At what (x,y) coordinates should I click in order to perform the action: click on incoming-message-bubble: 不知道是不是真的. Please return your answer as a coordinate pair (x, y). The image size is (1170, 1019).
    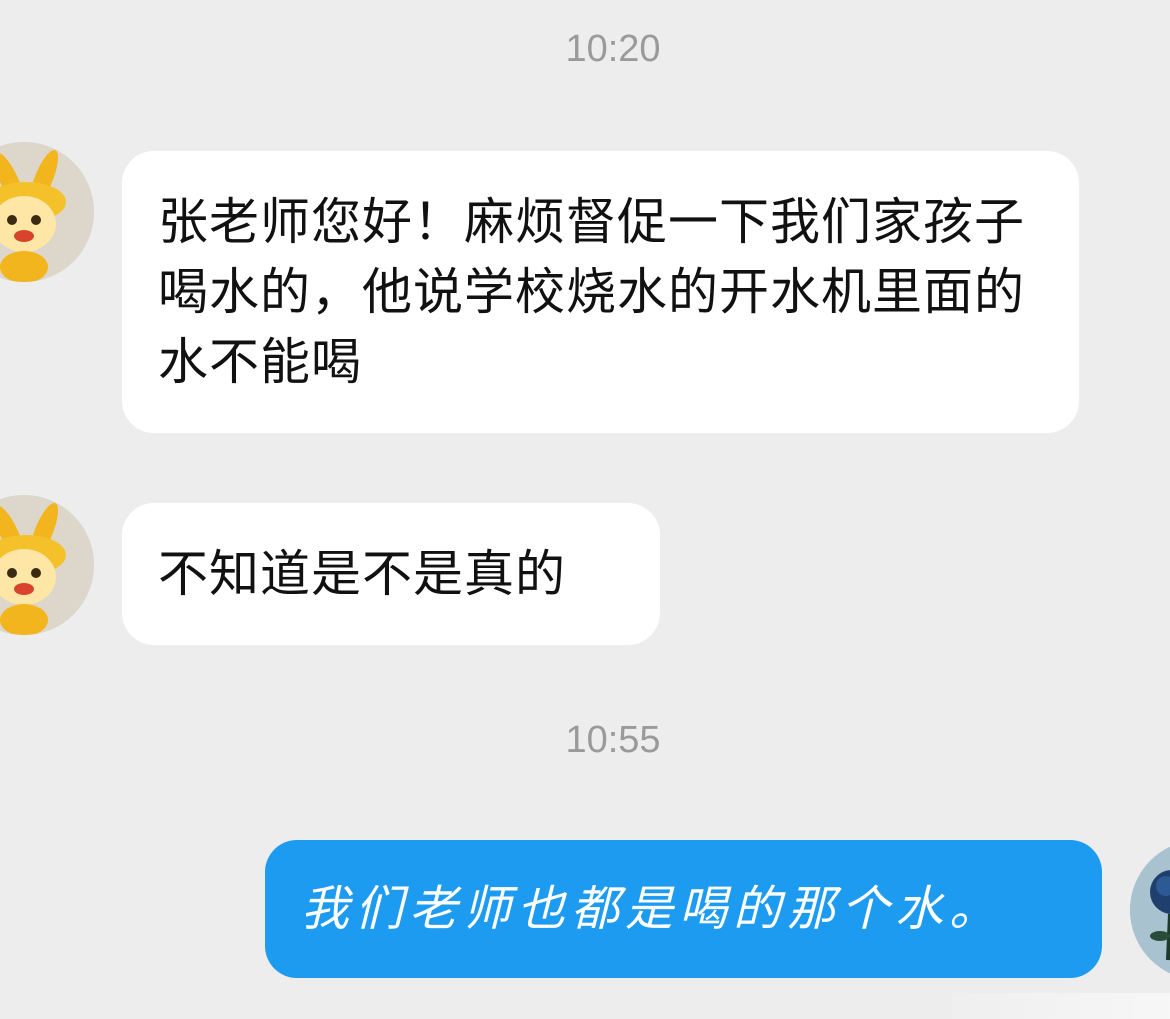
    Looking at the image, I should click on (391, 574).